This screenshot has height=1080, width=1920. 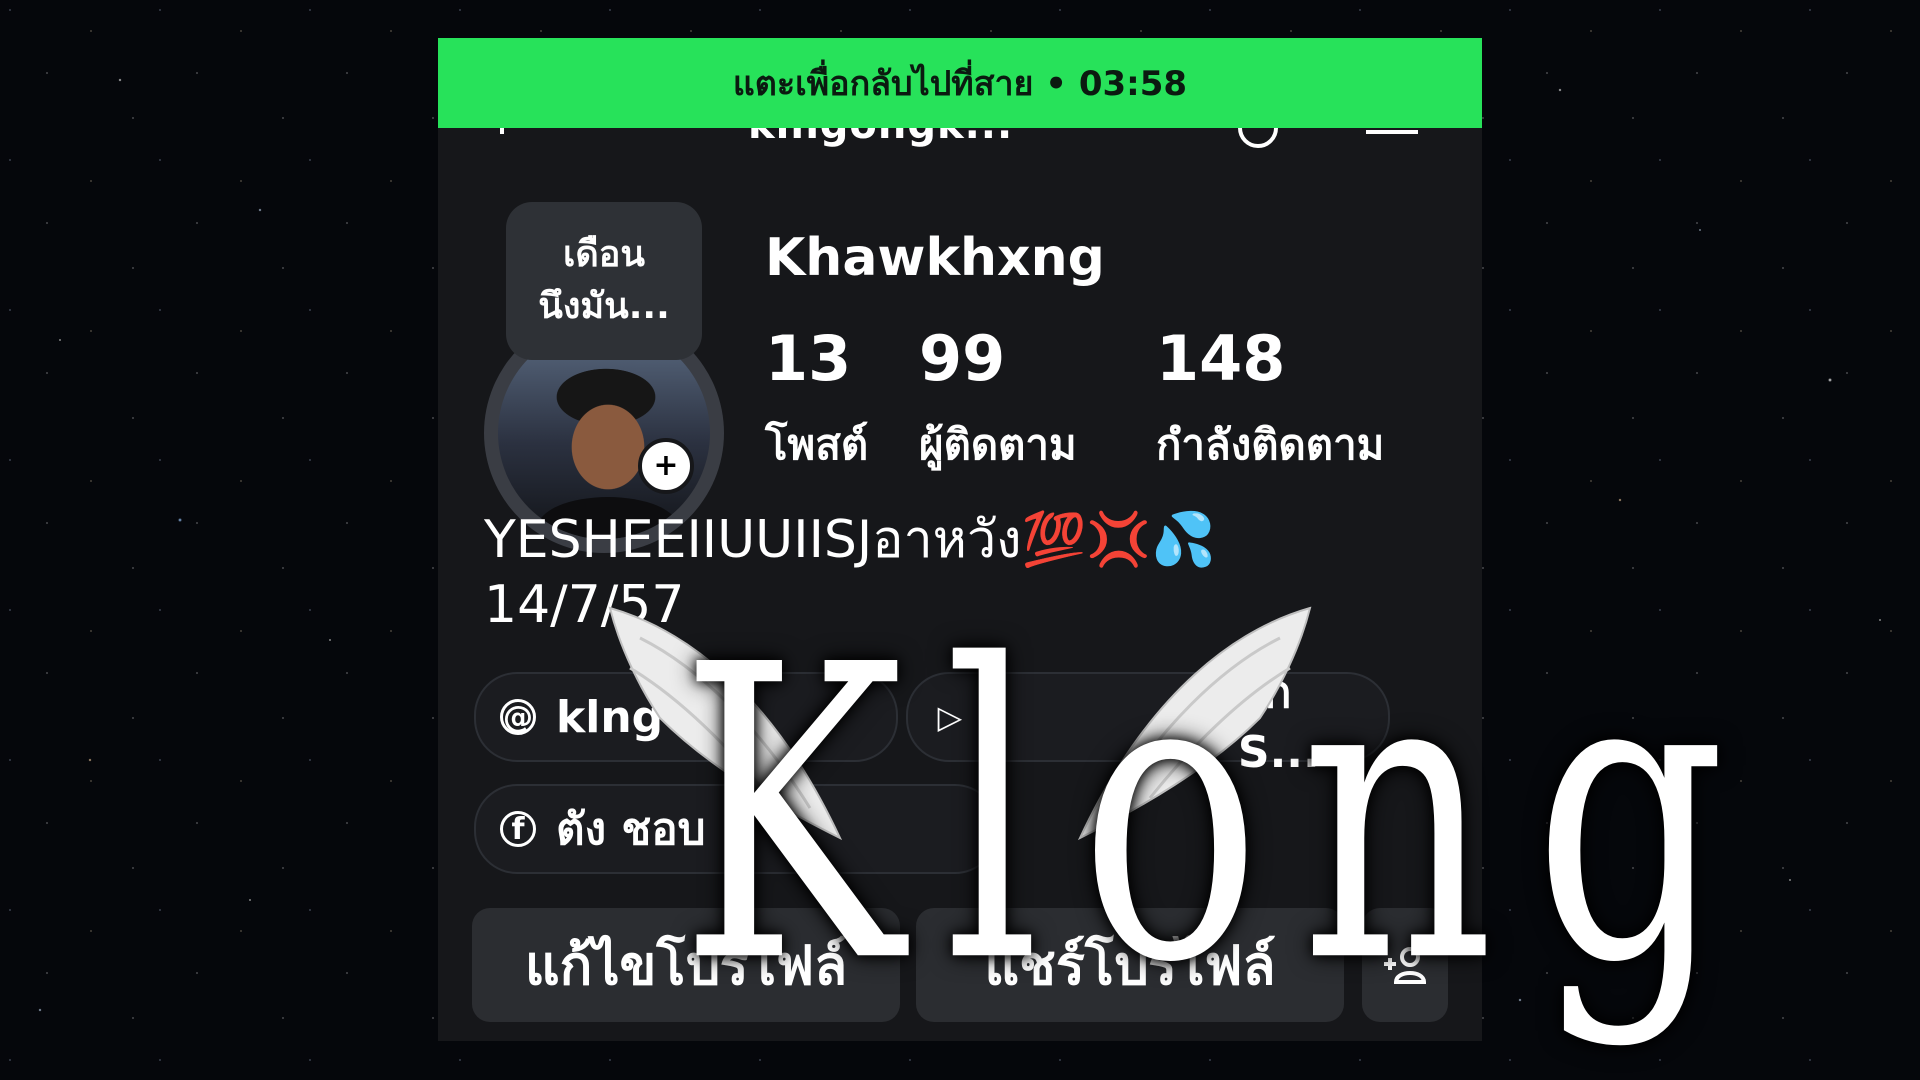 What do you see at coordinates (1054, 540) in the screenshot?
I see `hundred-points-icon: 💯` at bounding box center [1054, 540].